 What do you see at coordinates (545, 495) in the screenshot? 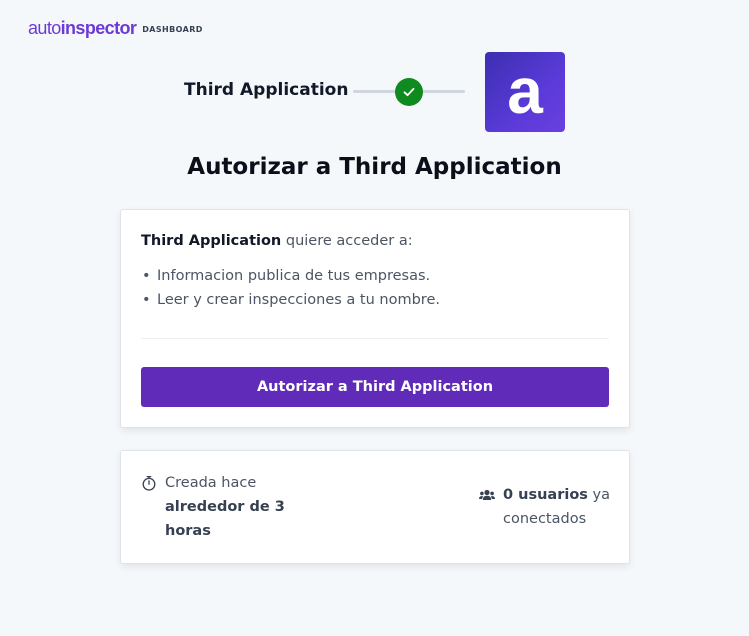
I see `users-count: 0 usuarios` at bounding box center [545, 495].